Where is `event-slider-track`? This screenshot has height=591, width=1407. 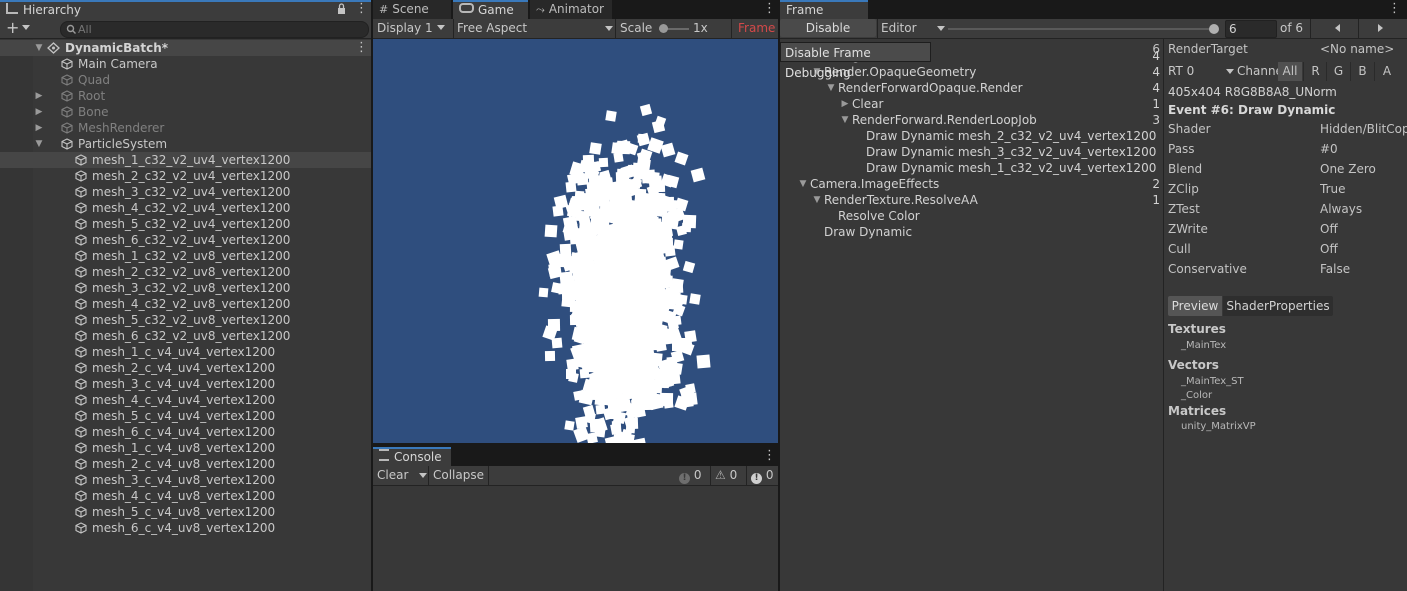 event-slider-track is located at coordinates (1082, 29).